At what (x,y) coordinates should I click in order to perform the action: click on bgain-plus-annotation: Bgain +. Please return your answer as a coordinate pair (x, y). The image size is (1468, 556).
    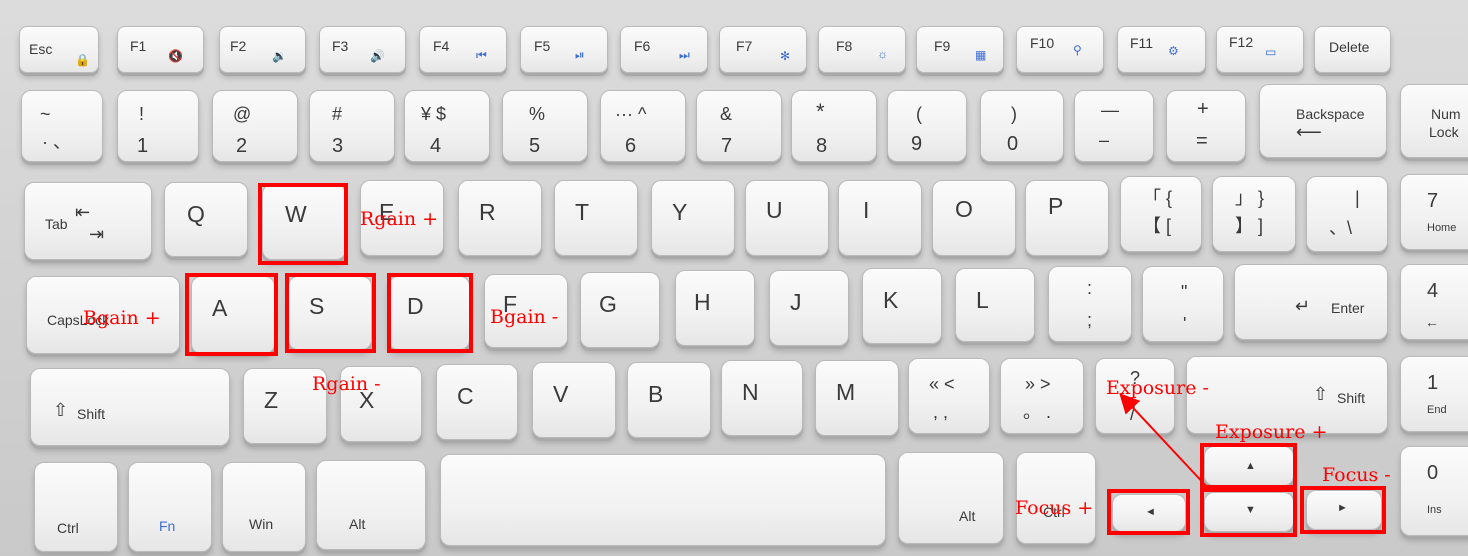
    Looking at the image, I should click on (122, 318).